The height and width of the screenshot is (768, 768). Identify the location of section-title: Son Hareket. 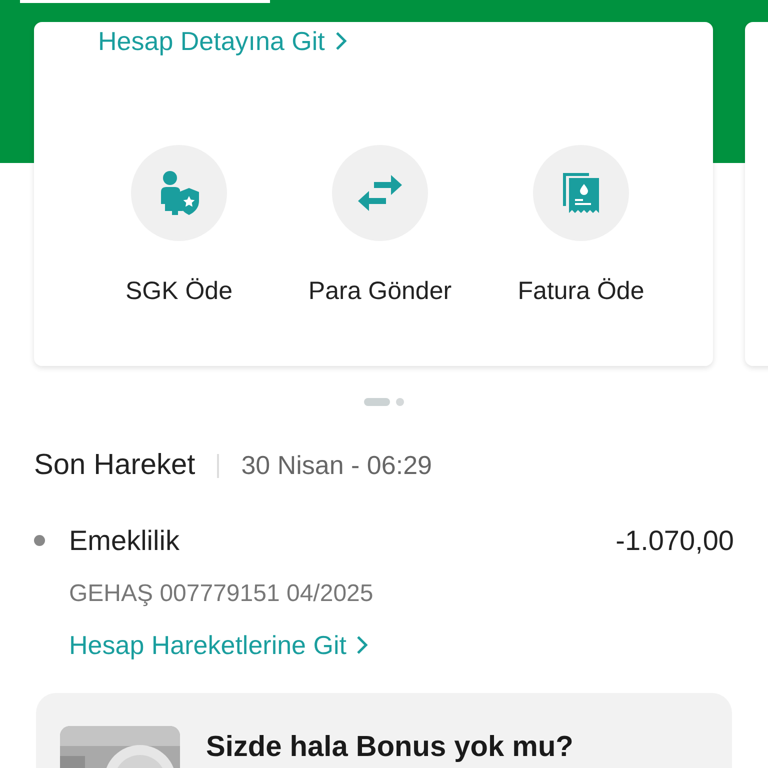
(115, 465).